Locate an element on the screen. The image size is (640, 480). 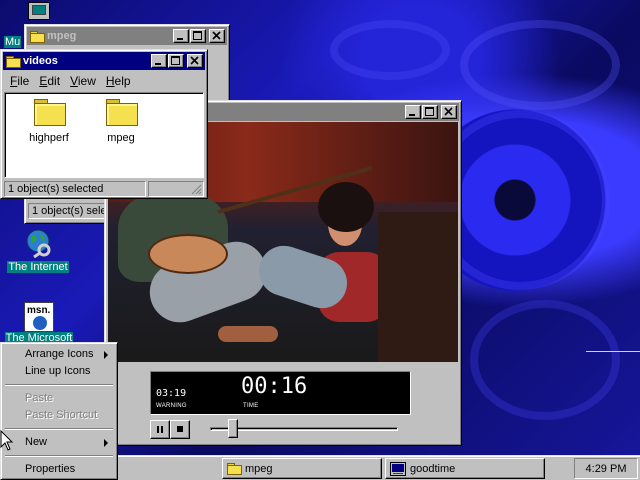
desktop-icon-label: The Internet is located at coordinates (38, 267).